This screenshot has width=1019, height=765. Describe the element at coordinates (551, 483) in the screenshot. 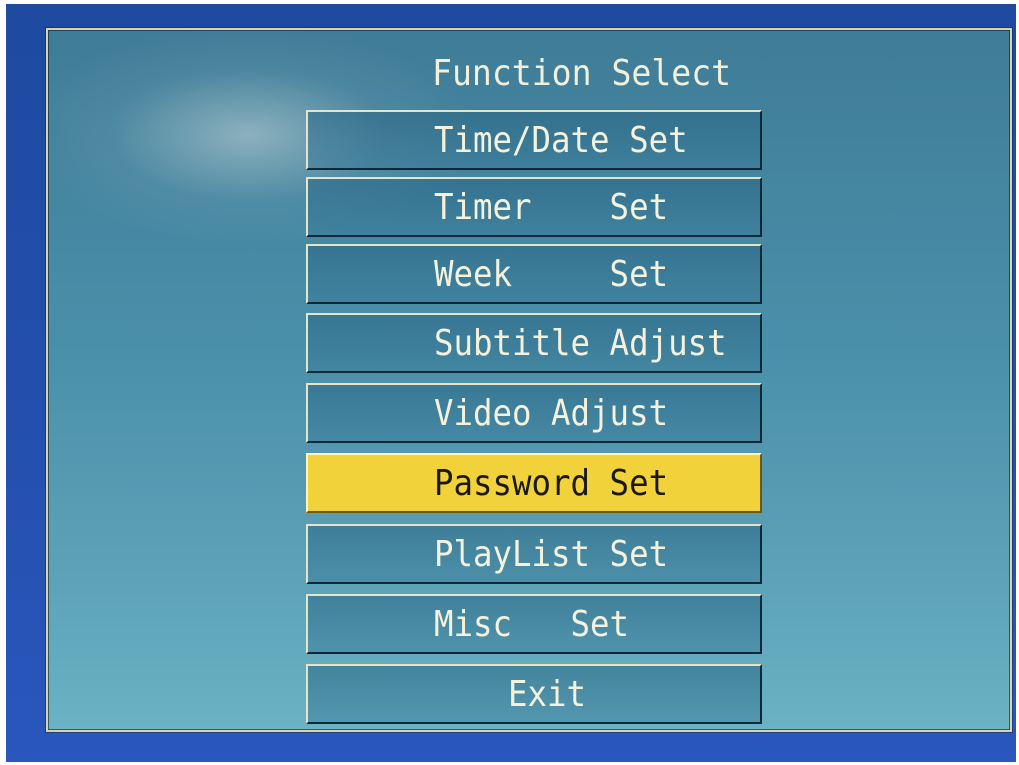

I see `menu-item-label: Password Set` at that location.